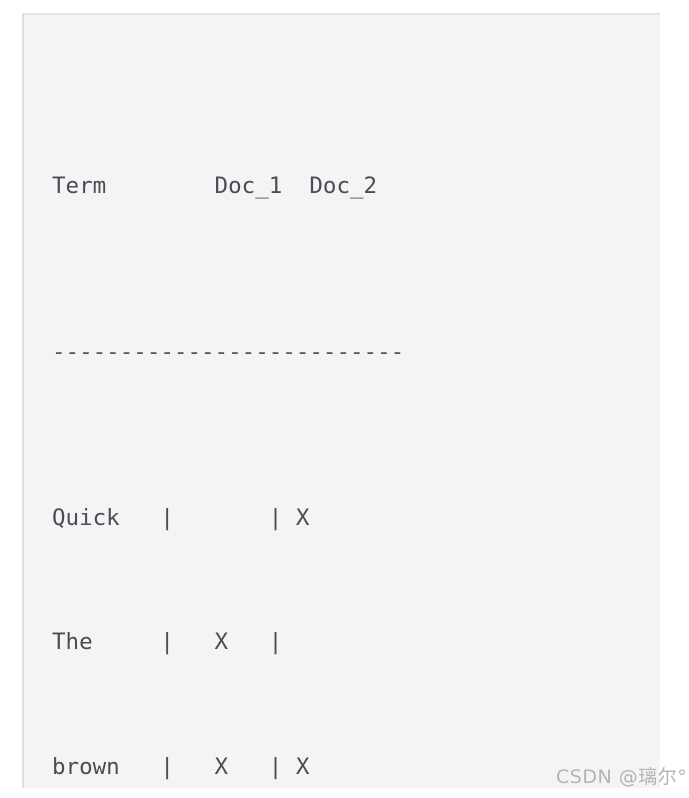 This screenshot has height=798, width=689. What do you see at coordinates (215, 185) in the screenshot?
I see `table-header-row: Term Doc_1 Doc_2` at bounding box center [215, 185].